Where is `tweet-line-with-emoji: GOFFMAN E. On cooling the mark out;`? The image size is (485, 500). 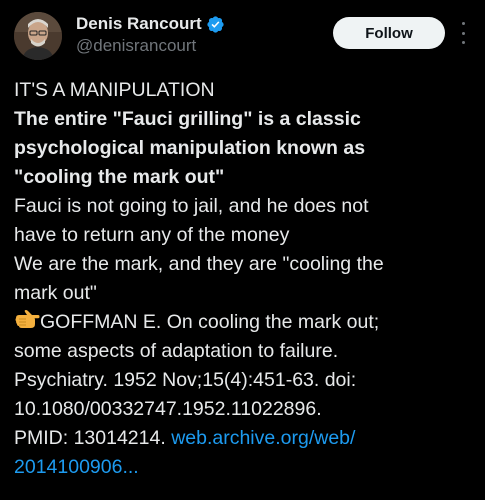
tweet-line-with-emoji: GOFFMAN E. On cooling the mark out; is located at coordinates (245, 322).